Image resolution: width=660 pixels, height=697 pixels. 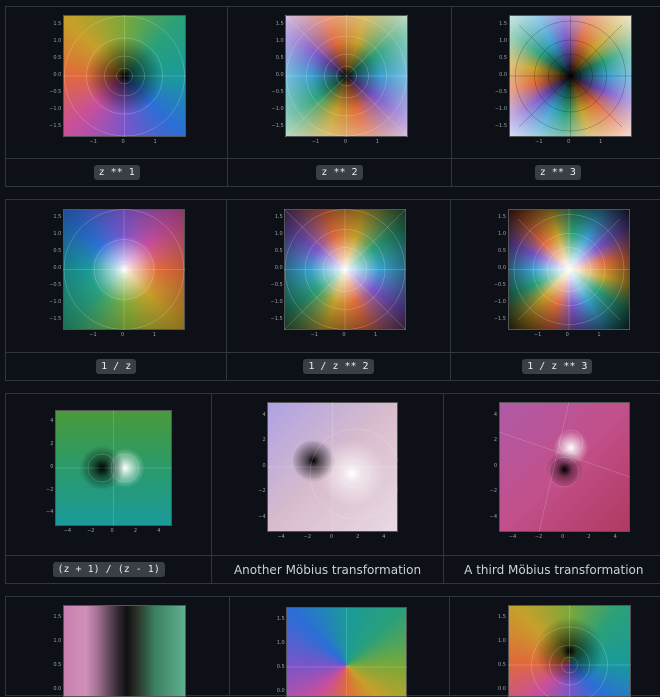 I want to click on caption: 1 / z, so click(x=116, y=366).